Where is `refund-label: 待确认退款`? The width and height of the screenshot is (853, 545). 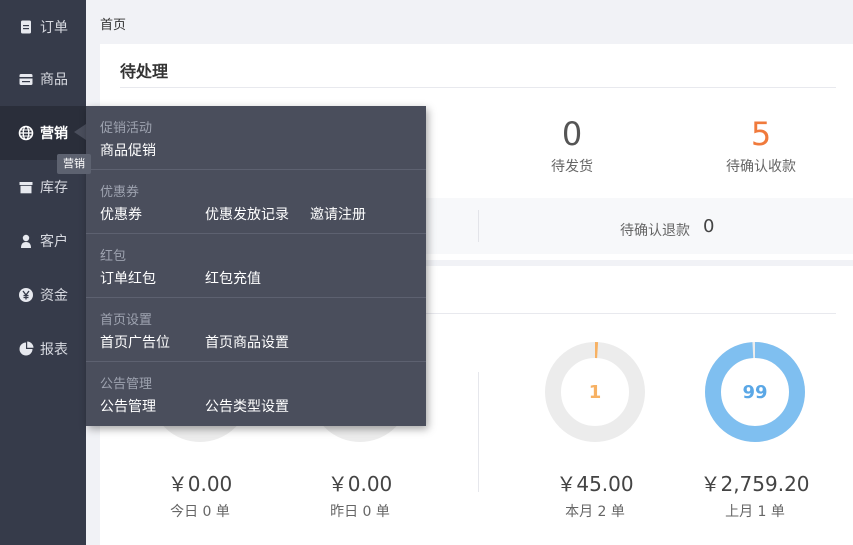 refund-label: 待确认退款 is located at coordinates (655, 230).